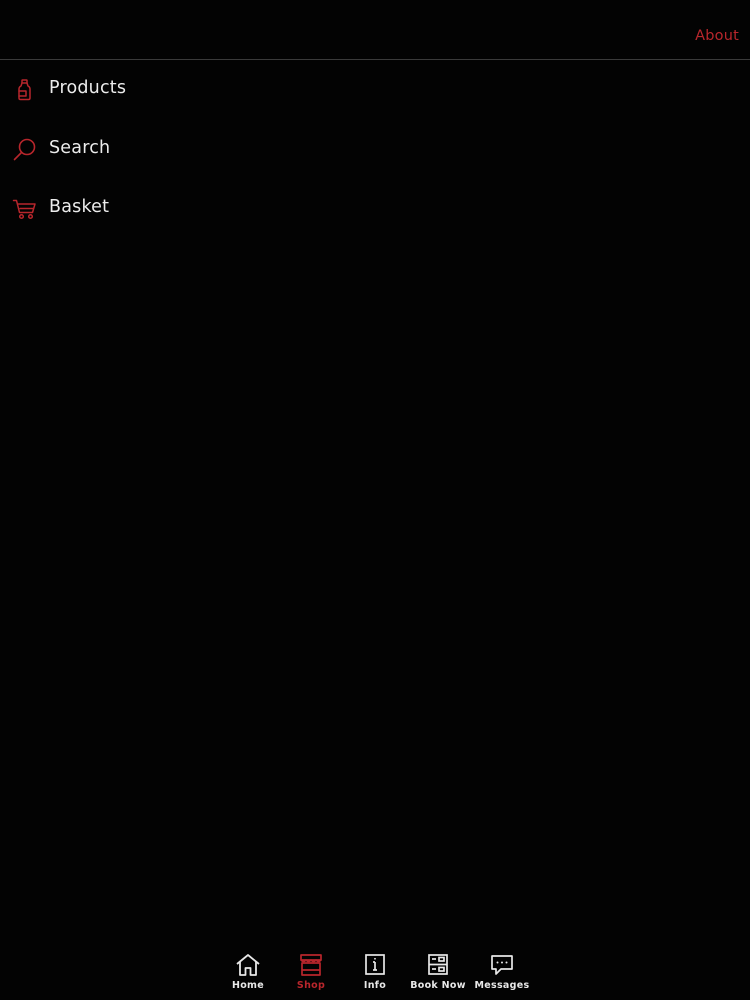  What do you see at coordinates (248, 965) in the screenshot?
I see `home-icon` at bounding box center [248, 965].